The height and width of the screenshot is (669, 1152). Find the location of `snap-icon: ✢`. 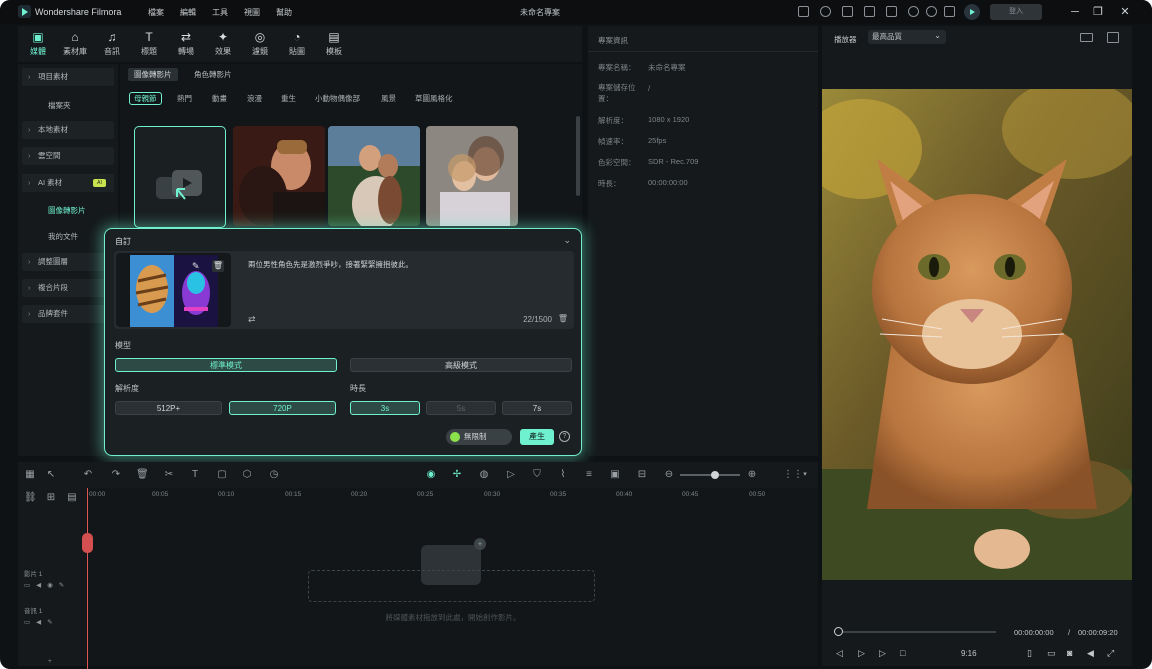

snap-icon: ✢ is located at coordinates (457, 475).